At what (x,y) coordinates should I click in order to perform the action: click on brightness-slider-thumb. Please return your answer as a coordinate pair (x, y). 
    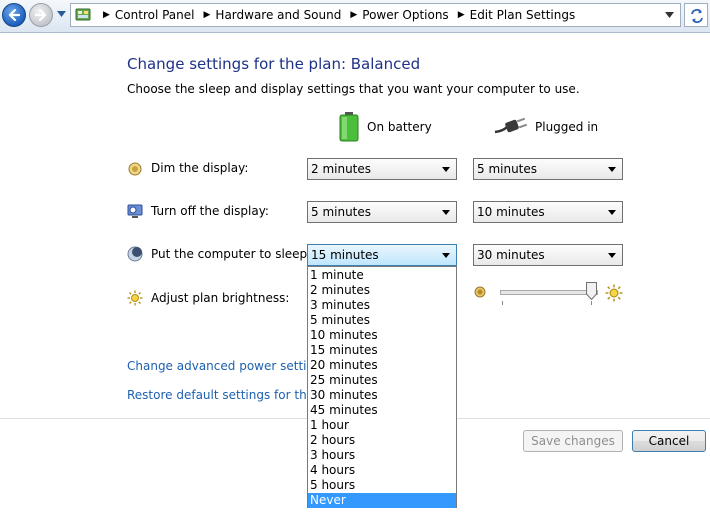
    Looking at the image, I should click on (591, 291).